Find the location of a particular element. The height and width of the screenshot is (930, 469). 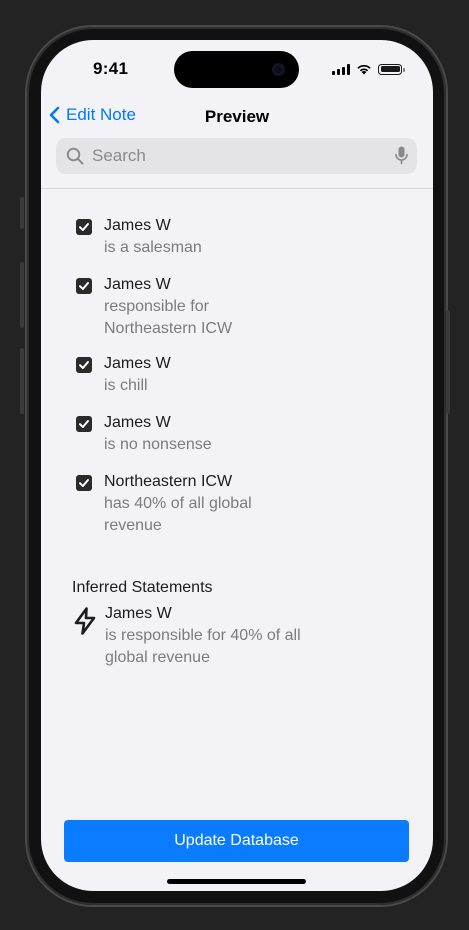

statement-predicate: has 40% of all global is located at coordinates (178, 503).